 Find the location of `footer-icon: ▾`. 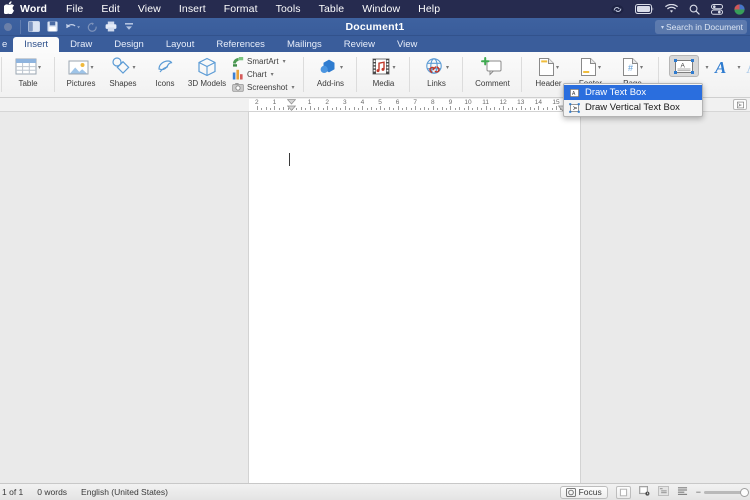

footer-icon: ▾ is located at coordinates (590, 67).